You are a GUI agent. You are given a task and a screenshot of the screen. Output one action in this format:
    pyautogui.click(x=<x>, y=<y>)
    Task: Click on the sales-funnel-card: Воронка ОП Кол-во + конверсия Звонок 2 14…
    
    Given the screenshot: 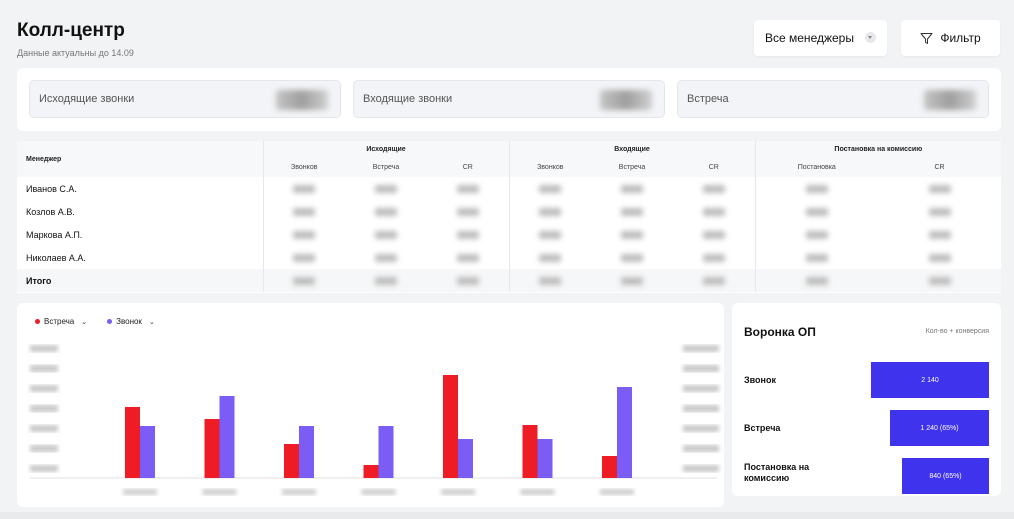 What is the action you would take?
    pyautogui.click(x=866, y=399)
    